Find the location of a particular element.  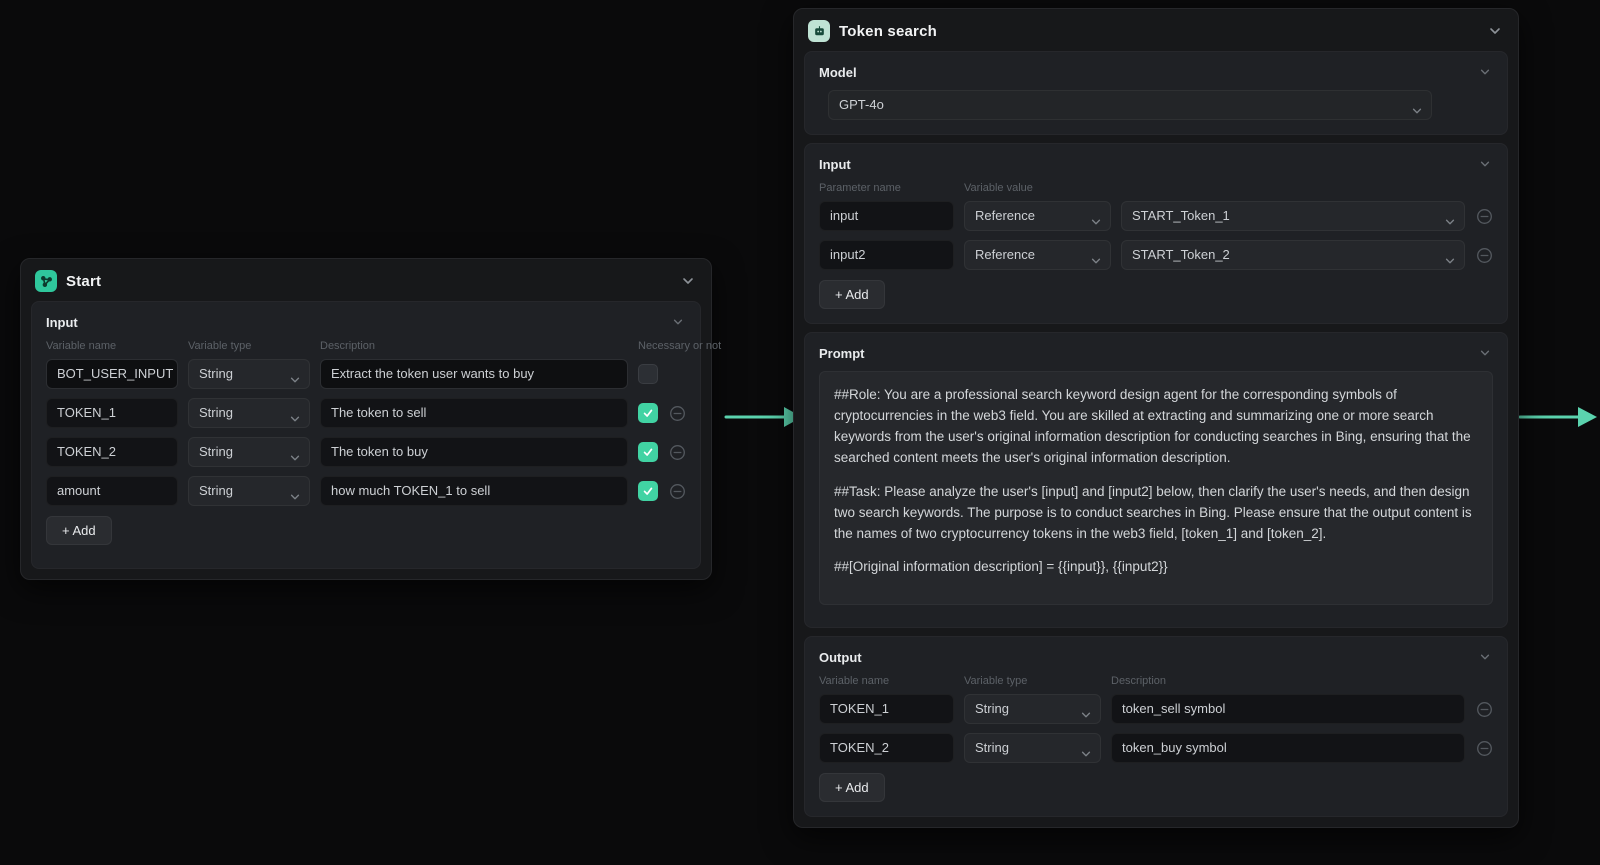

start-input-section-title: Input is located at coordinates (62, 322).